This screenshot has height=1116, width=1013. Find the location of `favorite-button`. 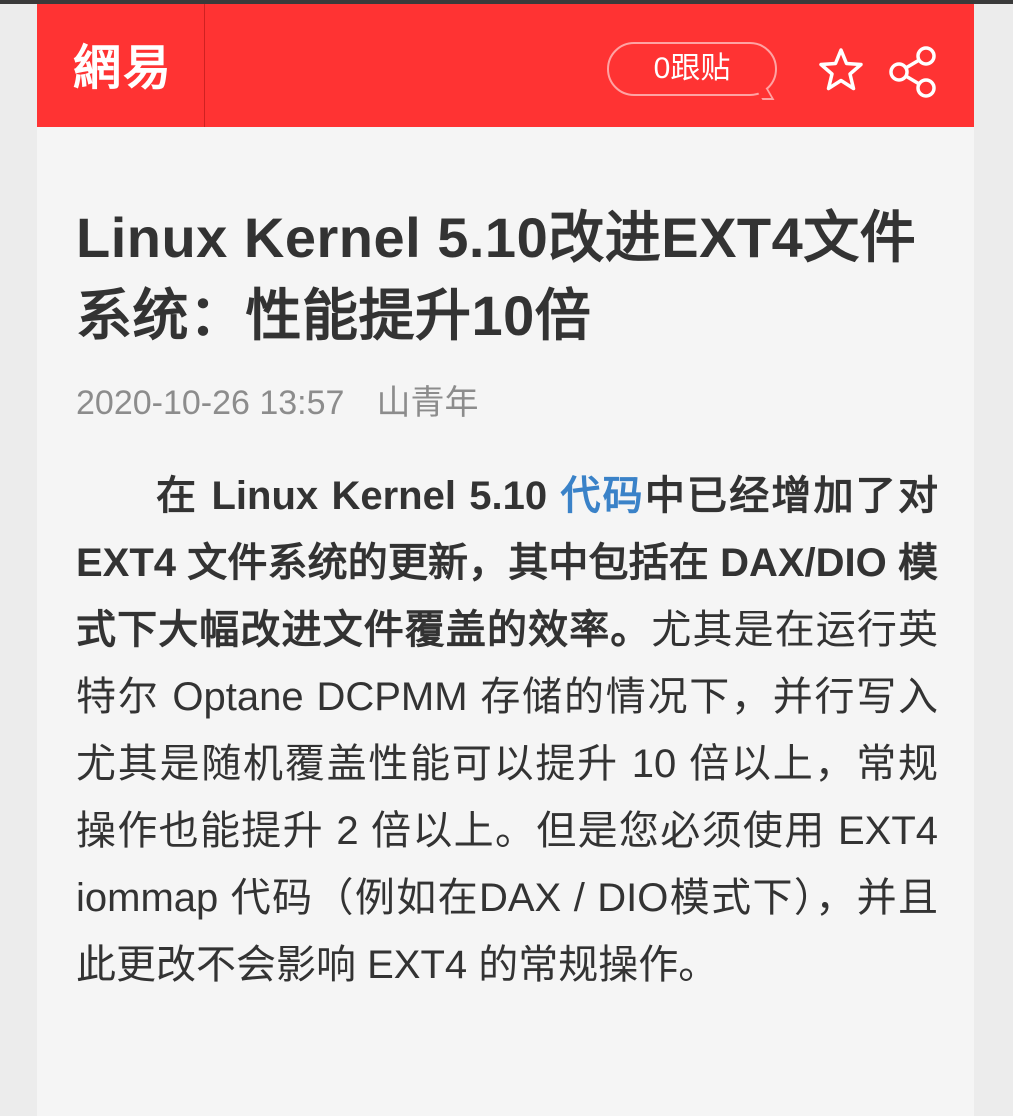

favorite-button is located at coordinates (841, 70).